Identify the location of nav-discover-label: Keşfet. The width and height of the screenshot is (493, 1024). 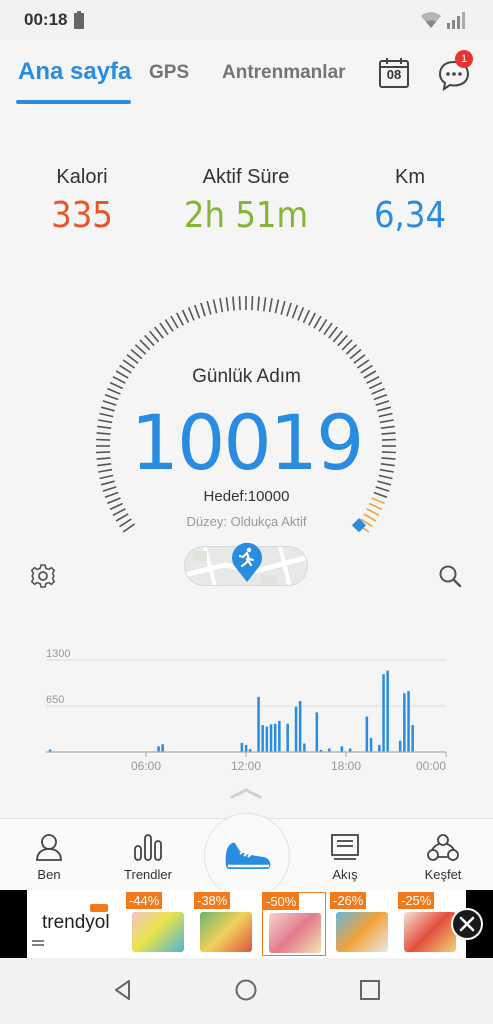
(443, 874).